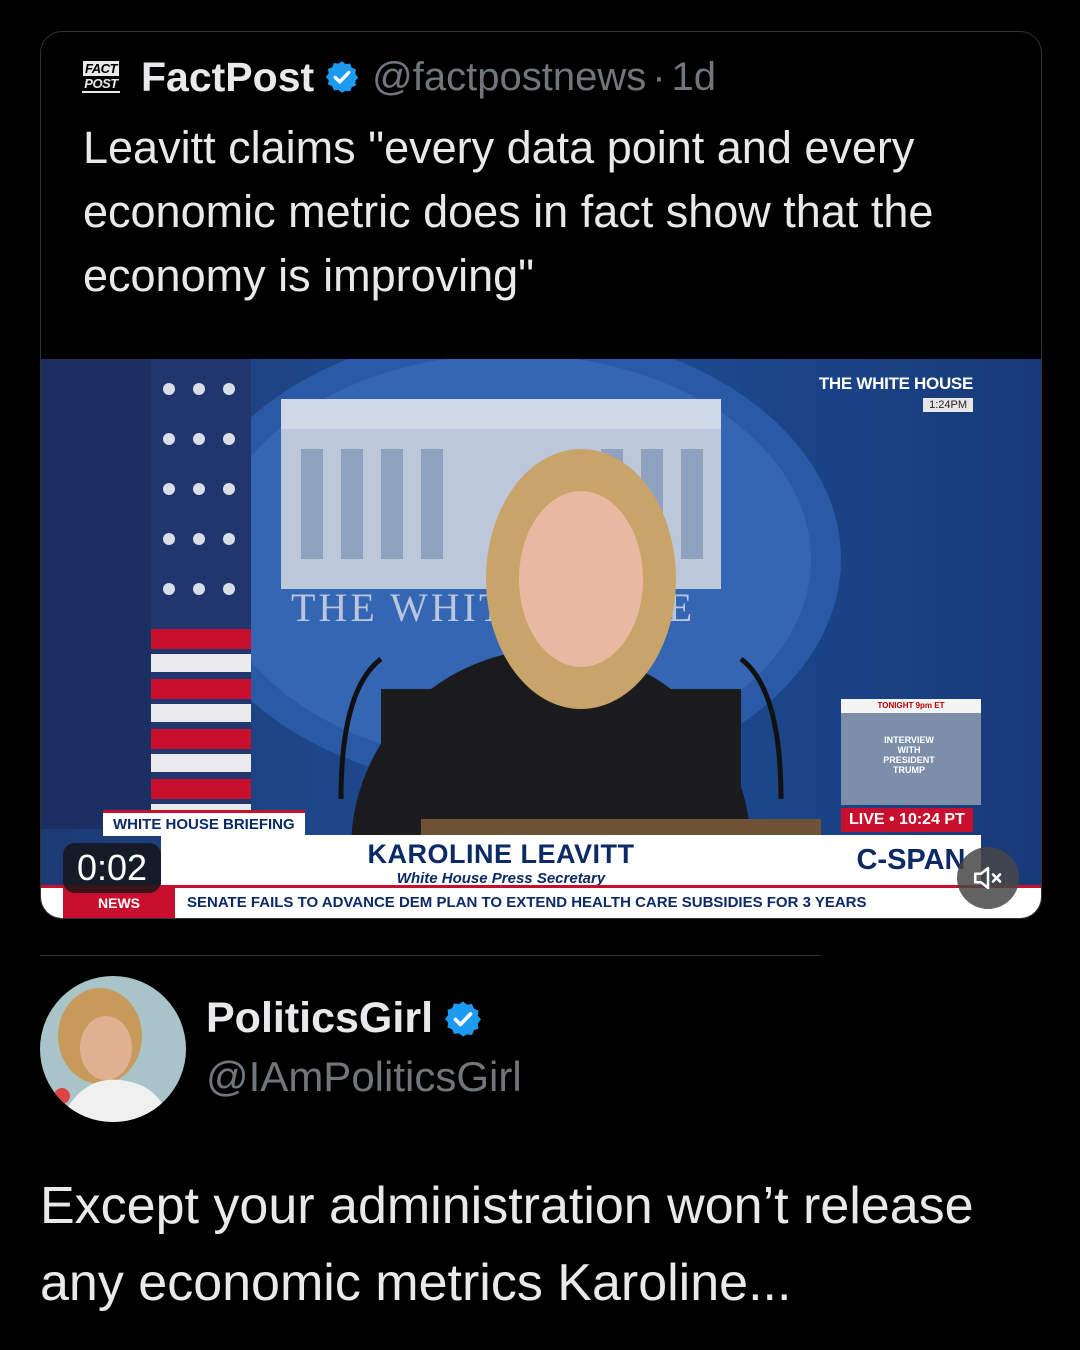  I want to click on post-time: 1d, so click(694, 77).